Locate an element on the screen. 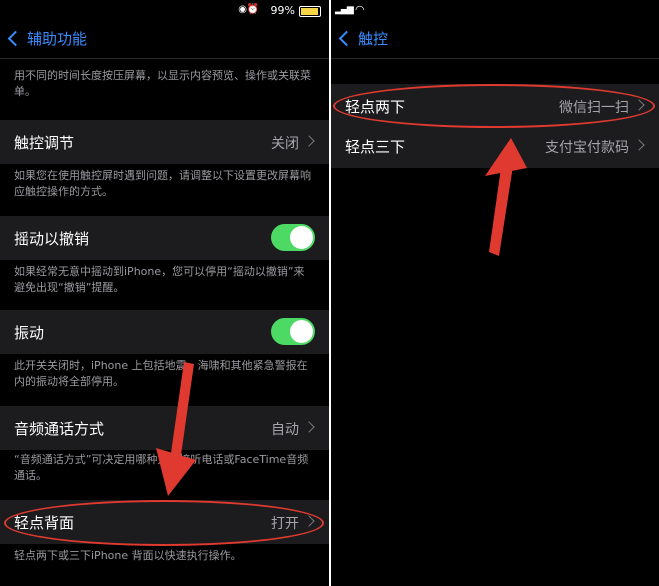  row-value: 自动 is located at coordinates (285, 430).